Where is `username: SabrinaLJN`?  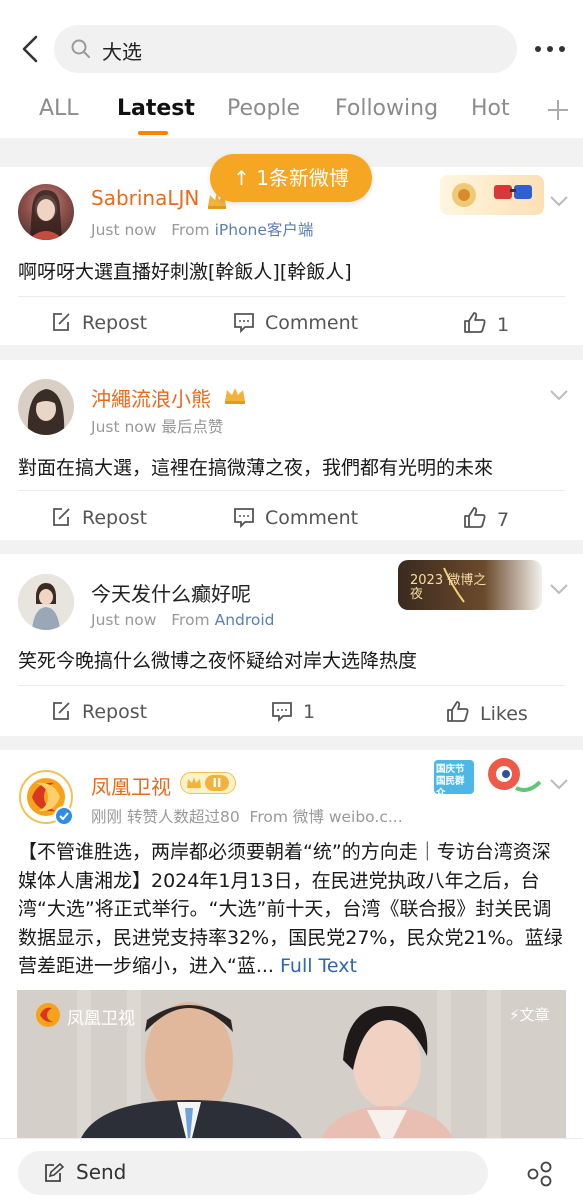 username: SabrinaLJN is located at coordinates (145, 198).